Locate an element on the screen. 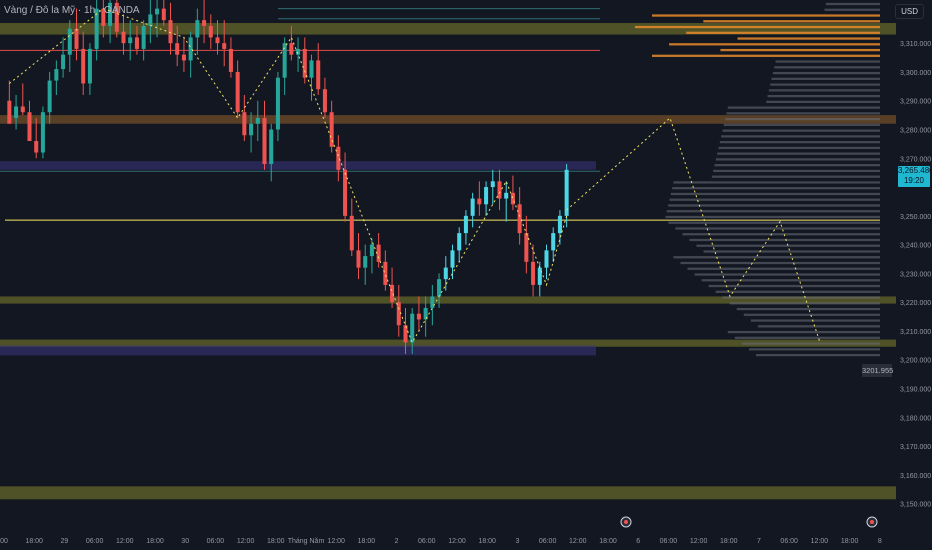  y-axis-tick: 3,180.000 is located at coordinates (915, 418).